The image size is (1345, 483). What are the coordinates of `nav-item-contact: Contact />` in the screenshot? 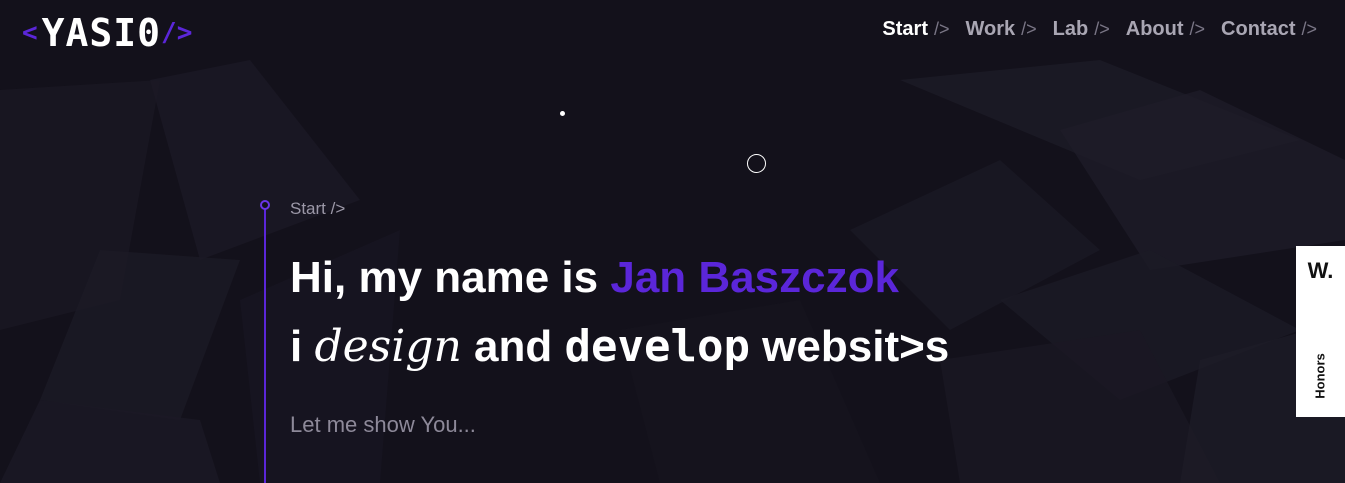 It's located at (1269, 29).